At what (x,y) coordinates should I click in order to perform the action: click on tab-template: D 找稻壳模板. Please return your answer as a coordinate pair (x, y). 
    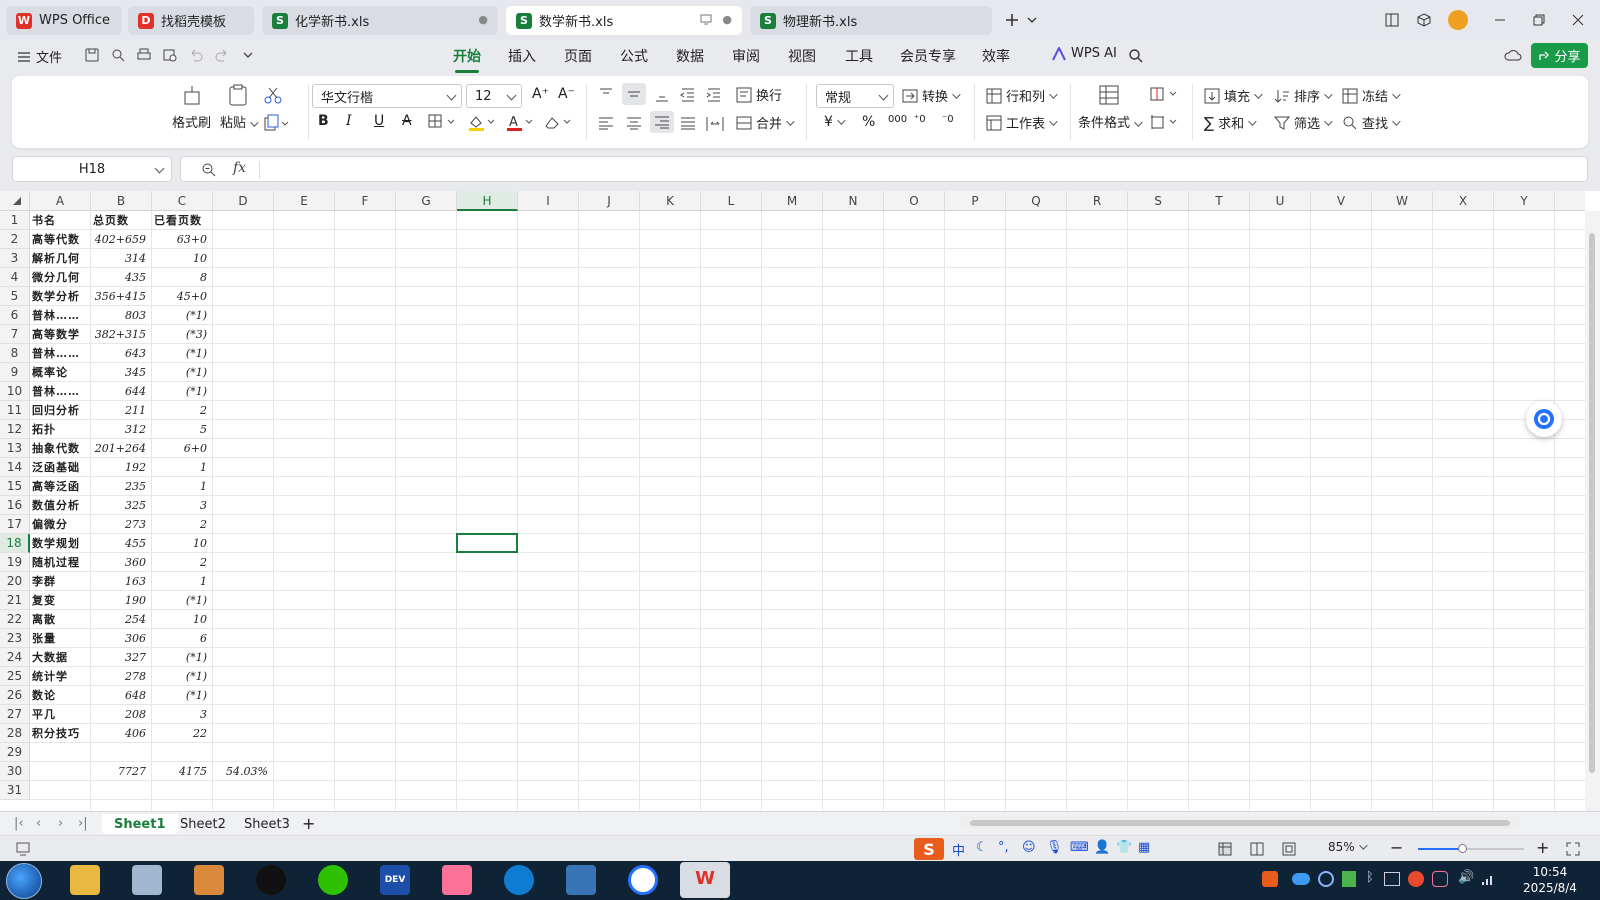
    Looking at the image, I should click on (191, 20).